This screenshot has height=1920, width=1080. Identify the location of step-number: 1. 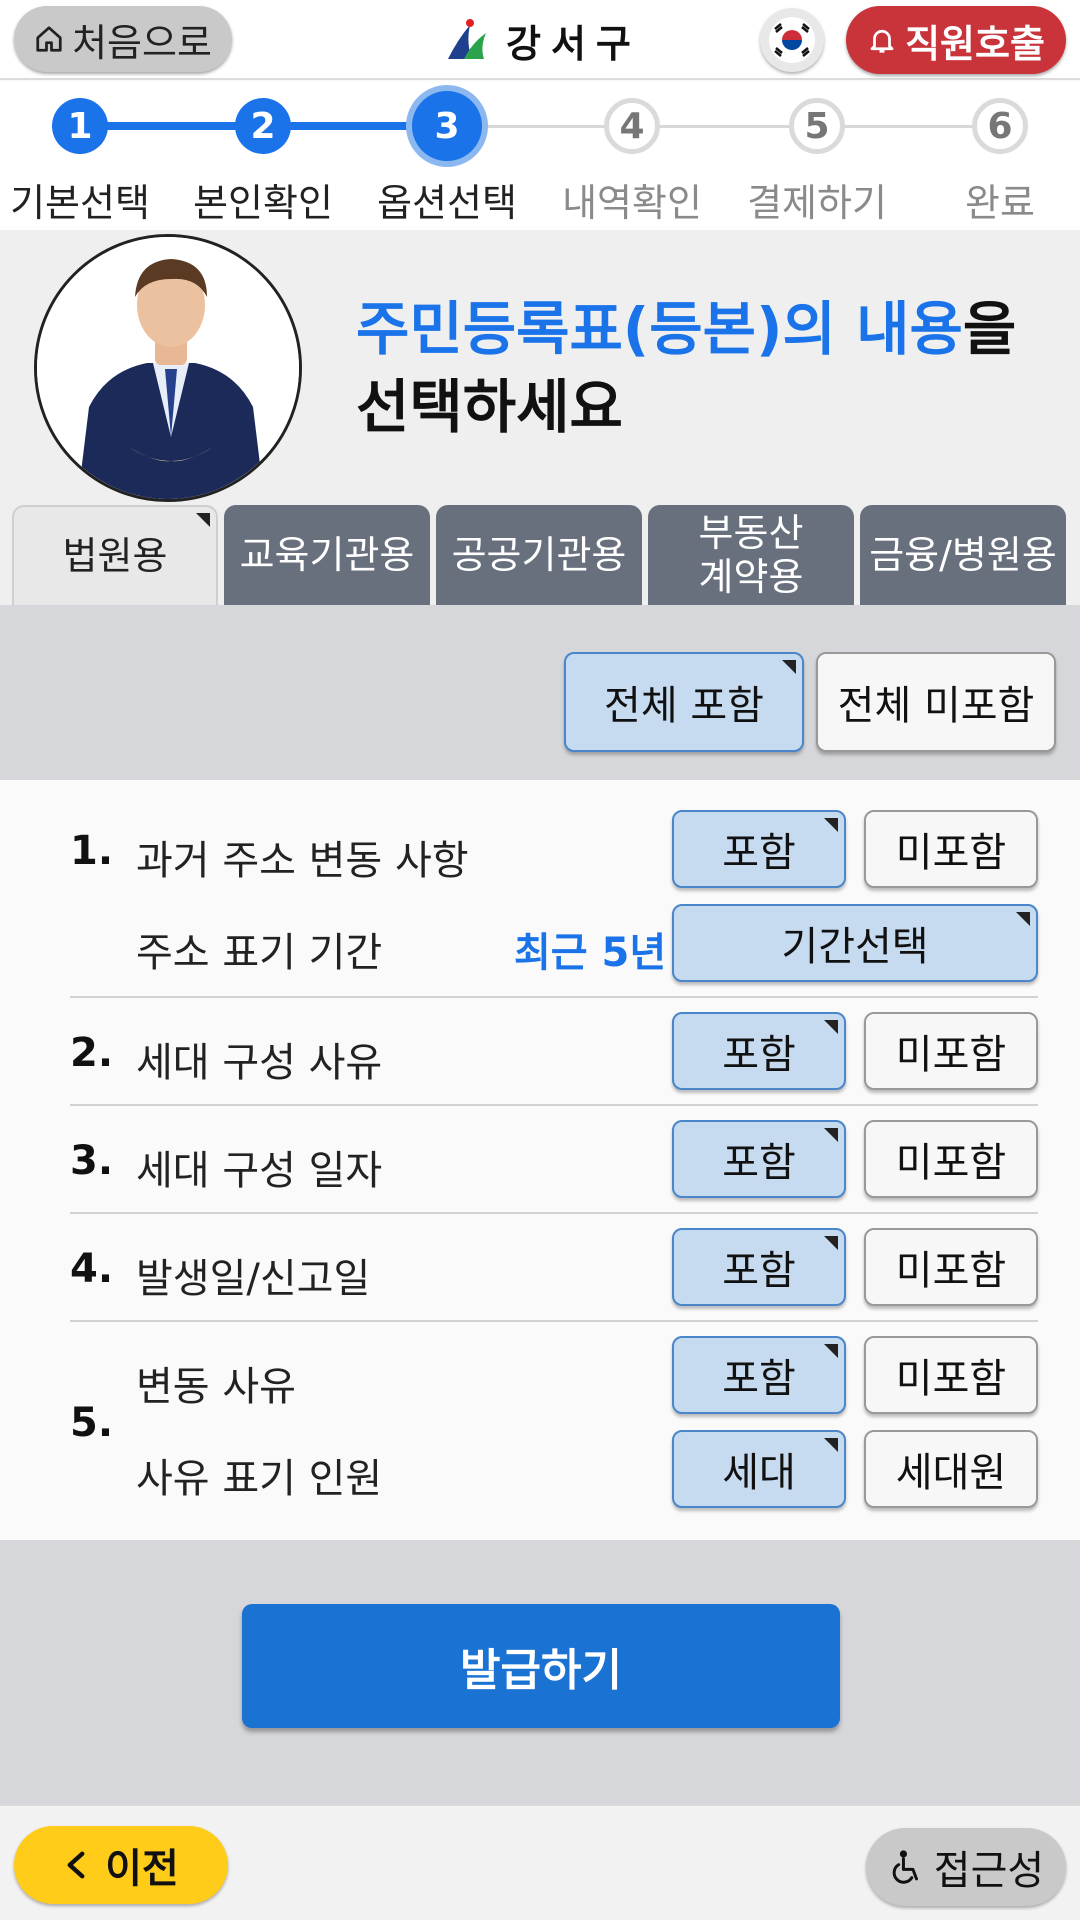
(80, 126).